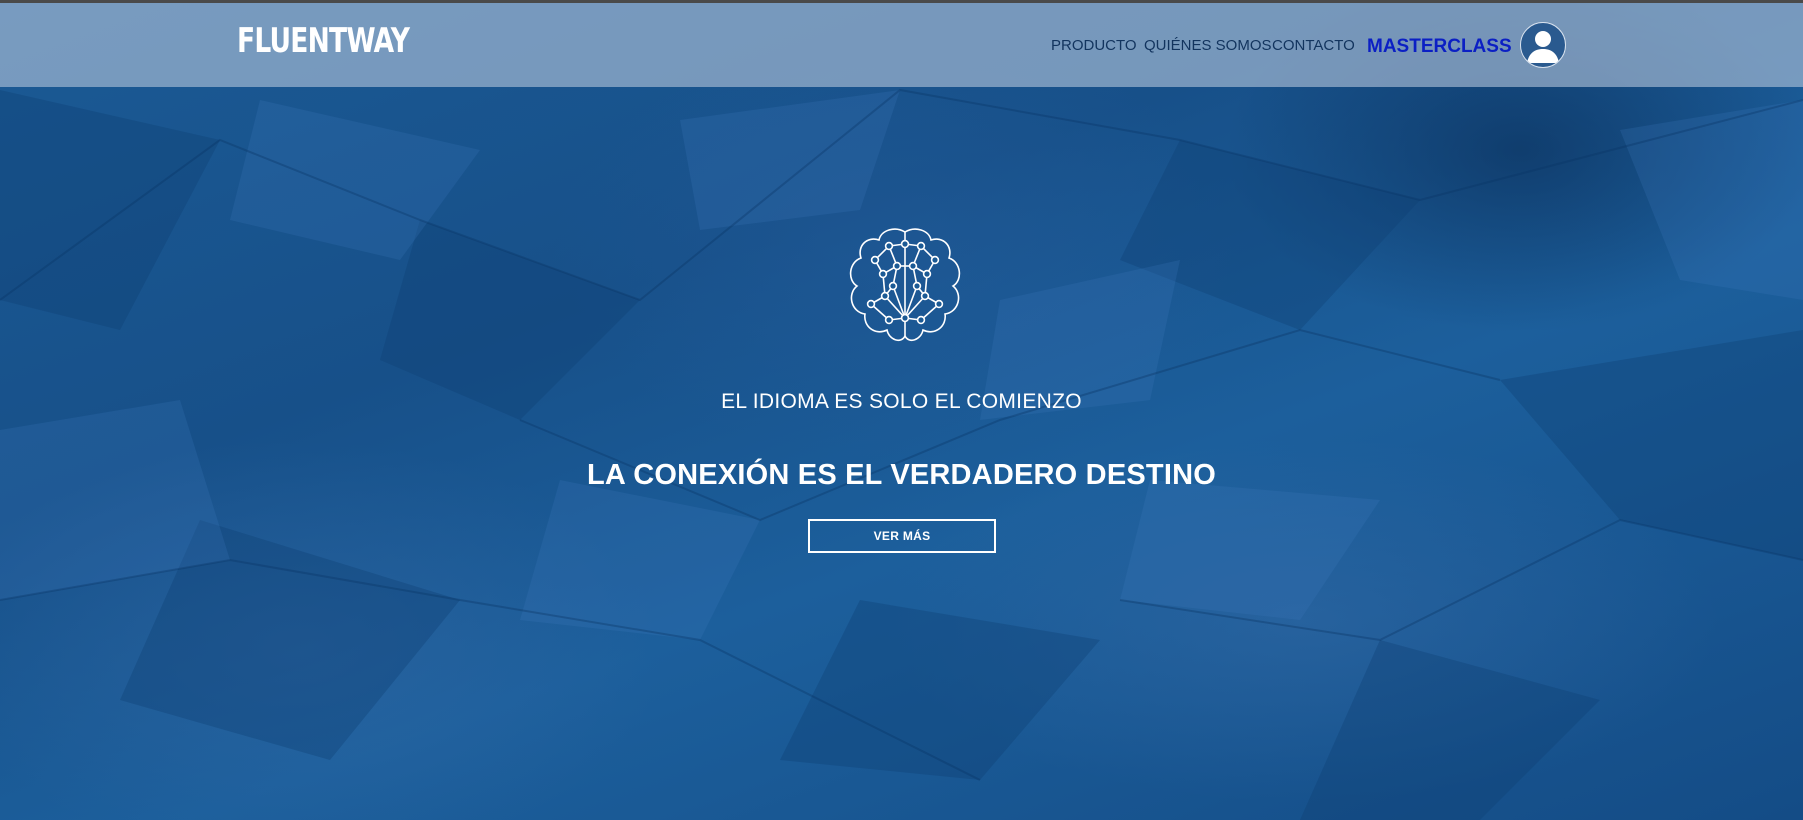  What do you see at coordinates (1543, 45) in the screenshot?
I see `user-avatar-icon` at bounding box center [1543, 45].